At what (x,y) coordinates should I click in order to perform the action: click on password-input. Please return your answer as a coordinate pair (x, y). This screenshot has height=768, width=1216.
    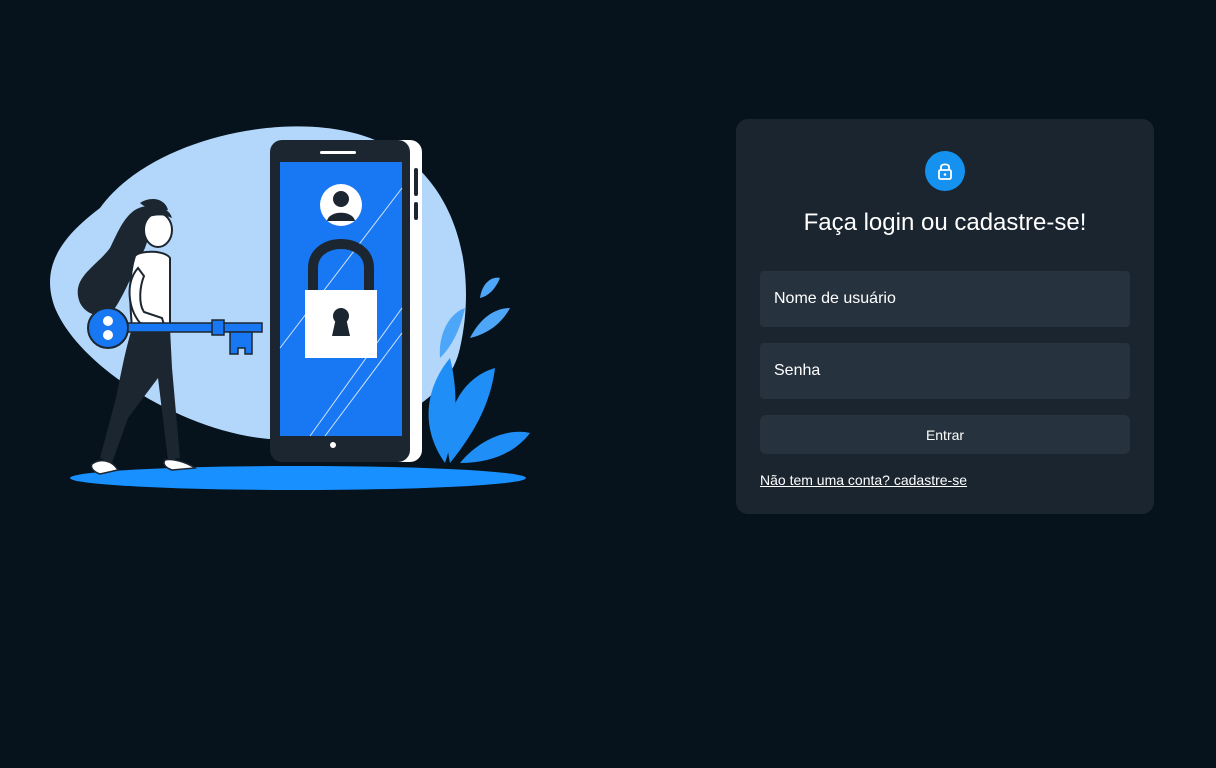
    Looking at the image, I should click on (945, 371).